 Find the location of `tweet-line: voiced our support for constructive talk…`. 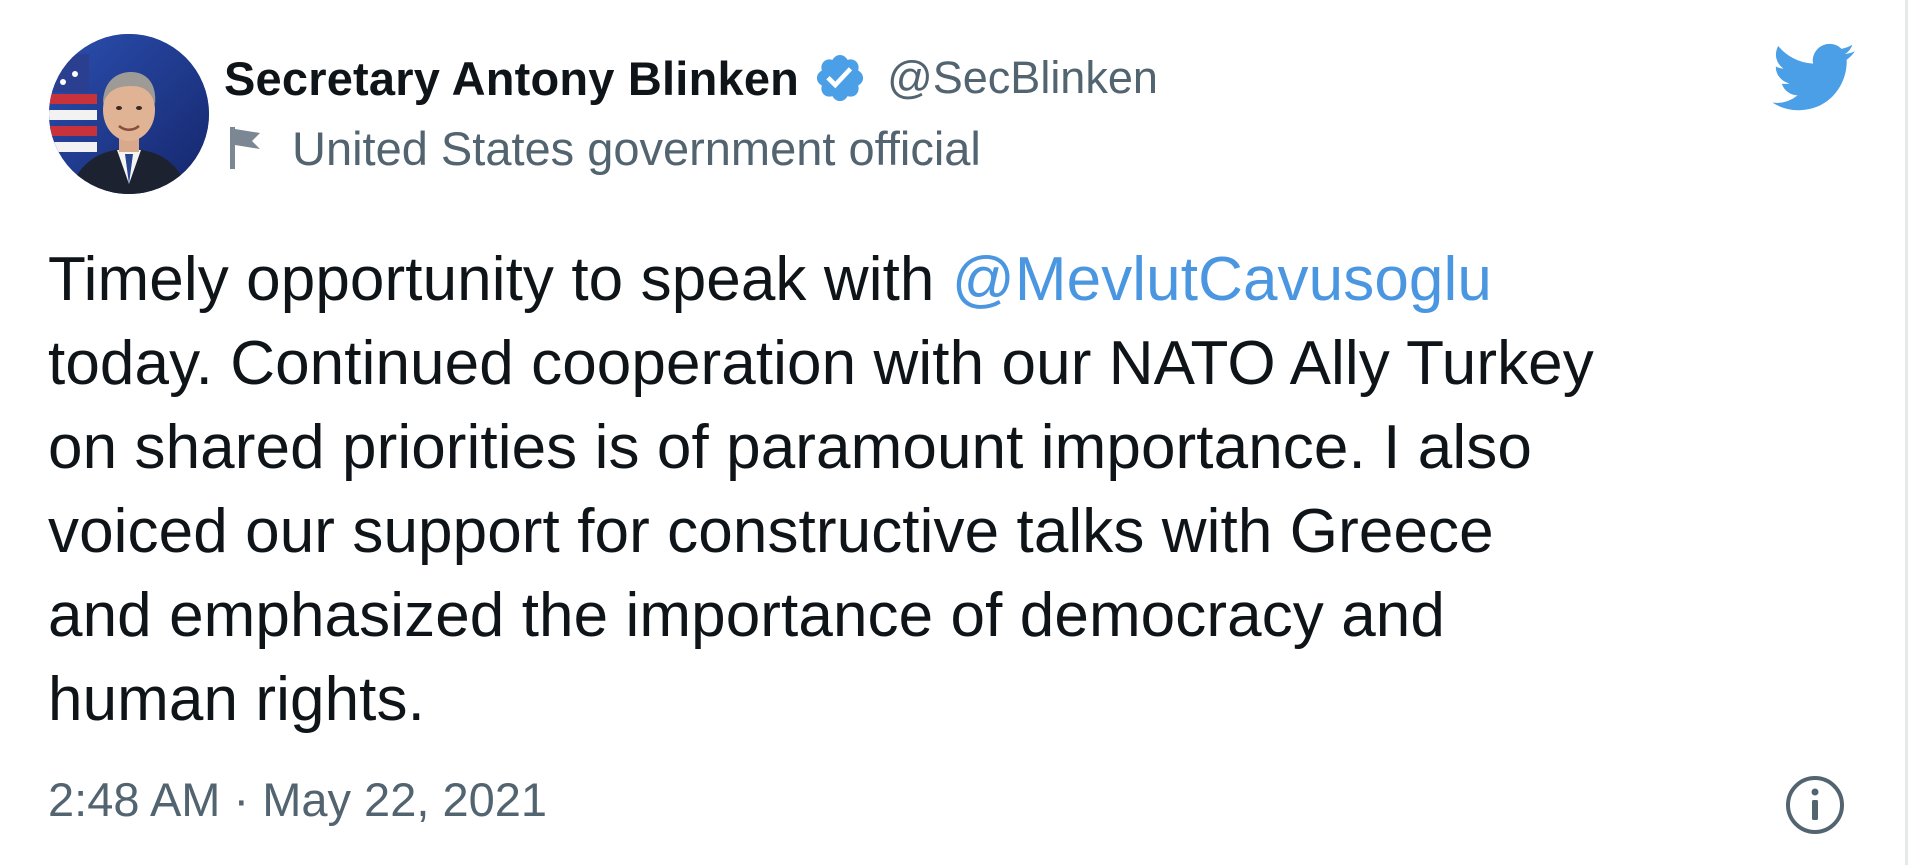

tweet-line: voiced our support for constructive talk… is located at coordinates (771, 531).